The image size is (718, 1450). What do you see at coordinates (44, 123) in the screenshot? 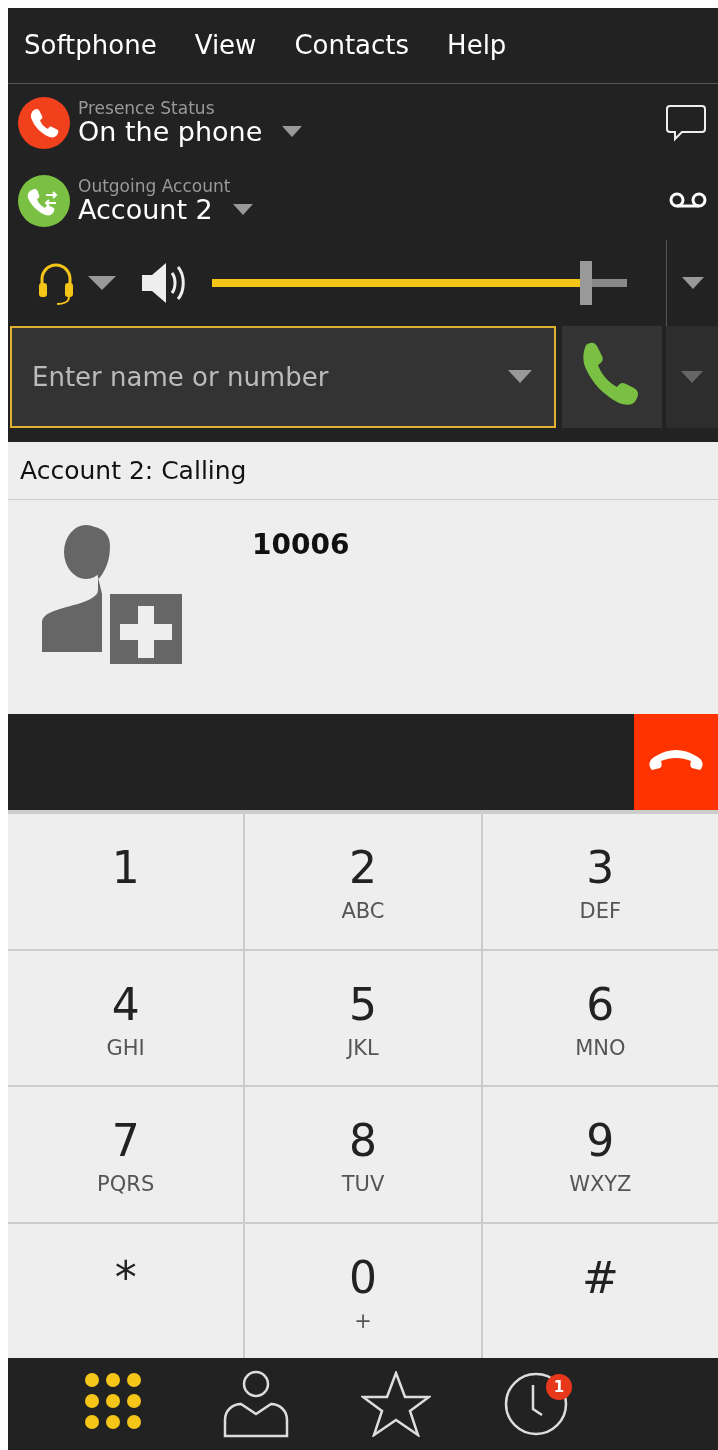
I see `phone-status-icon` at bounding box center [44, 123].